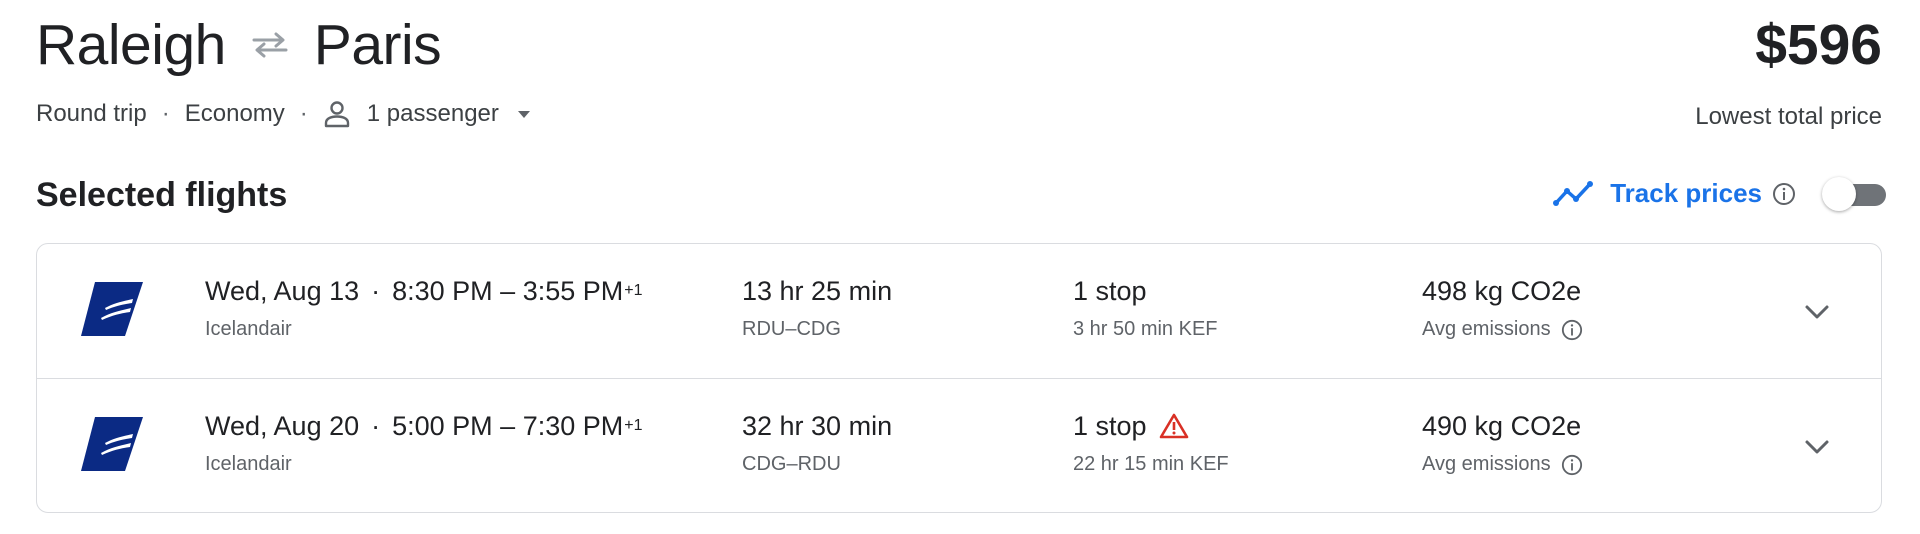 This screenshot has width=1920, height=534. Describe the element at coordinates (239, 45) in the screenshot. I see `trip-header: Raleigh Paris` at that location.